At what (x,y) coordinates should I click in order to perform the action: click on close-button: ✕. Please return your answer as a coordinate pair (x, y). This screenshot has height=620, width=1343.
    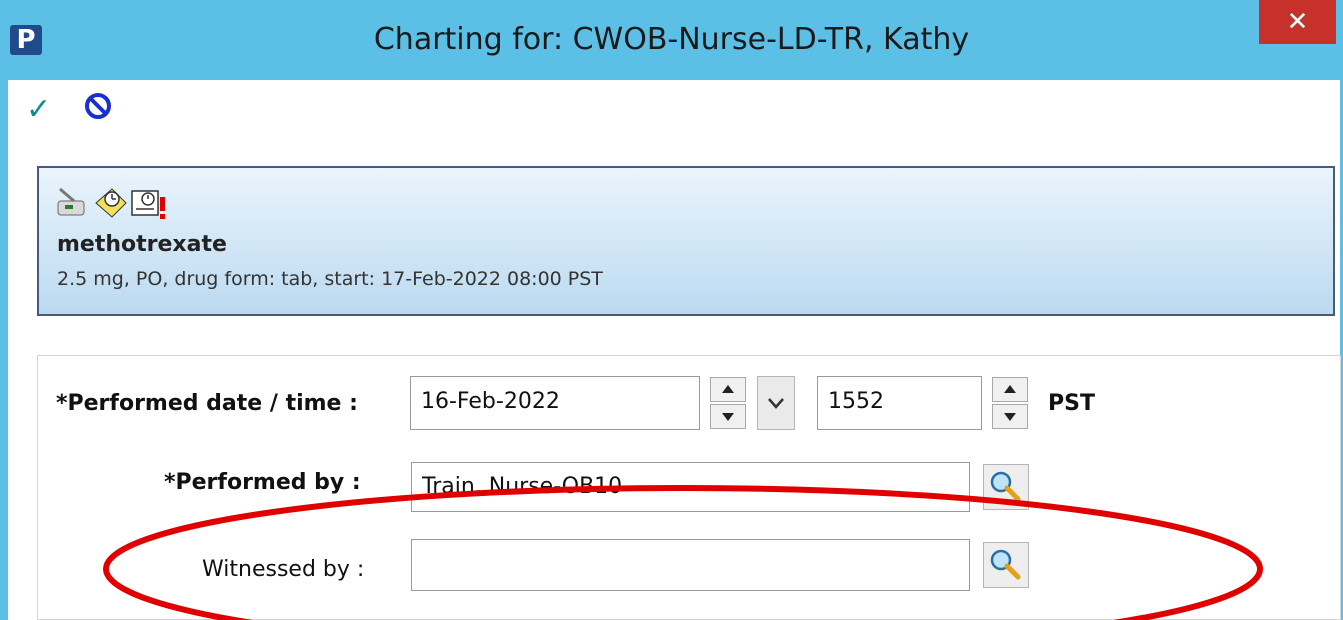
    Looking at the image, I should click on (1297, 22).